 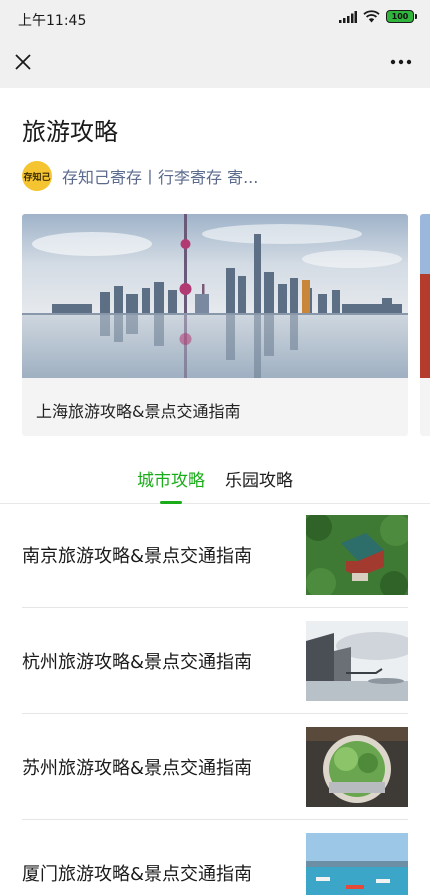 I want to click on featured-article-title: 上海旅游攻略&景点交通指南, so click(x=138, y=411).